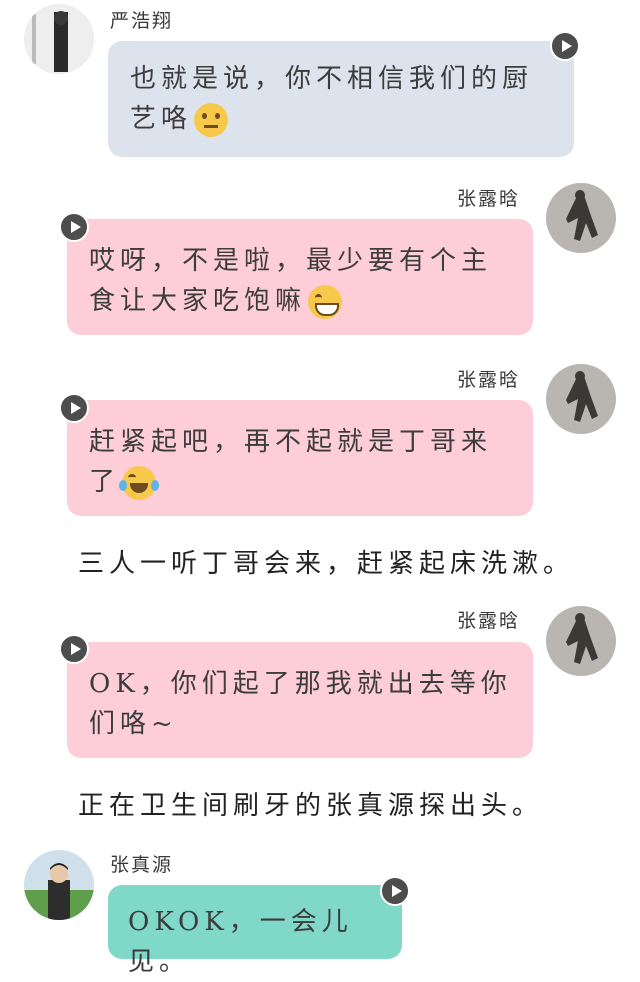 The height and width of the screenshot is (982, 640). What do you see at coordinates (300, 277) in the screenshot?
I see `message-bubble: 哎呀，不是啦，最少要有个主 食让大家吃饱嘛` at bounding box center [300, 277].